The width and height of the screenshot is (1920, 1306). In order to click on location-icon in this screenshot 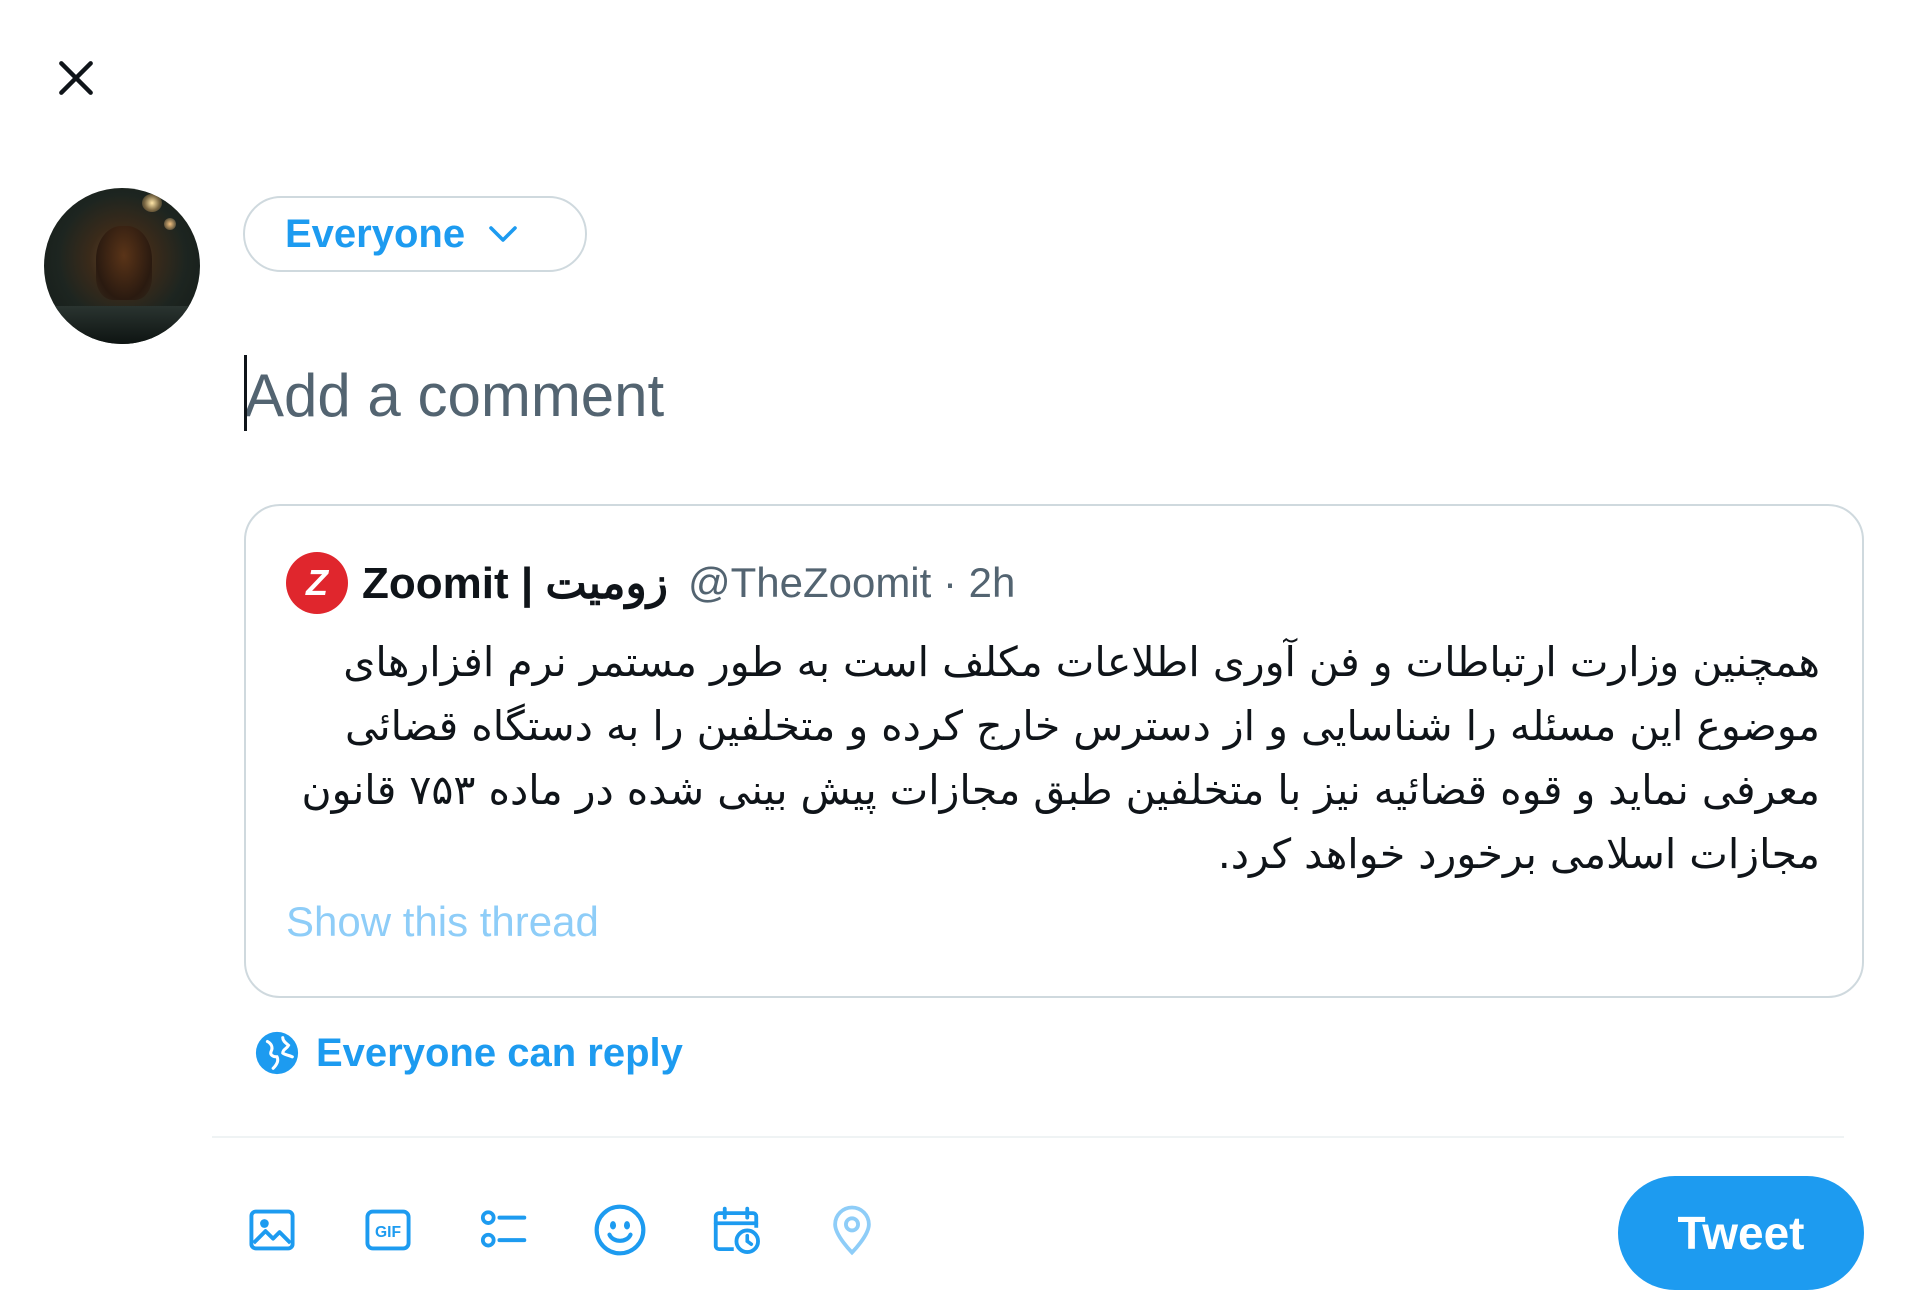, I will do `click(852, 1230)`.